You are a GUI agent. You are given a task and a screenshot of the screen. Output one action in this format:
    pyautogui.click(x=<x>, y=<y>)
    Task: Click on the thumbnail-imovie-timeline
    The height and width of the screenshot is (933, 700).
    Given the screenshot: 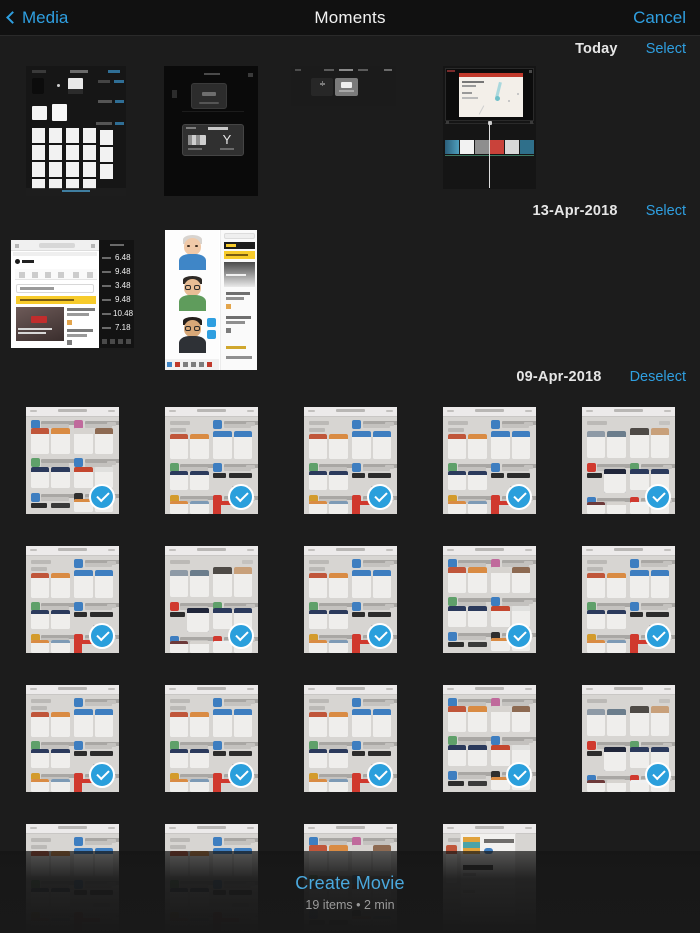 What is the action you would take?
    pyautogui.click(x=489, y=127)
    